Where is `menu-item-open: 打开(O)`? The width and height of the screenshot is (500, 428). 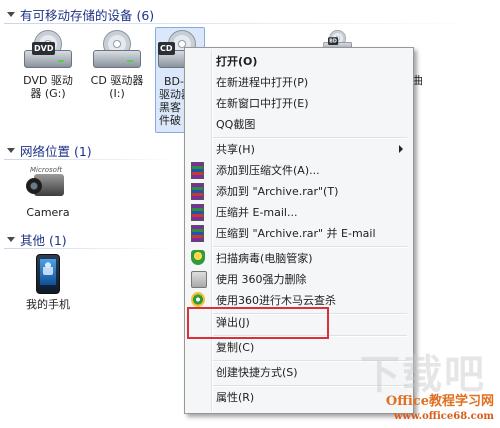 menu-item-open: 打开(O) is located at coordinates (298, 61).